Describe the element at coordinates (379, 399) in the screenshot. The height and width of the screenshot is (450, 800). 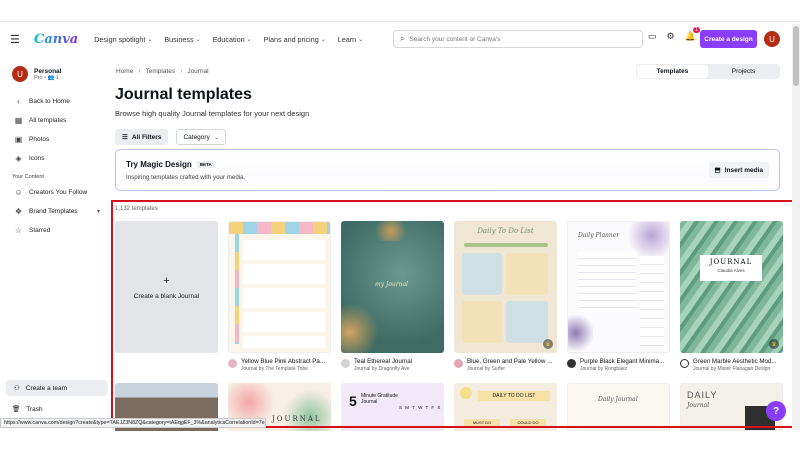
I see `thumb-text: Minute Gratitude Journal` at that location.